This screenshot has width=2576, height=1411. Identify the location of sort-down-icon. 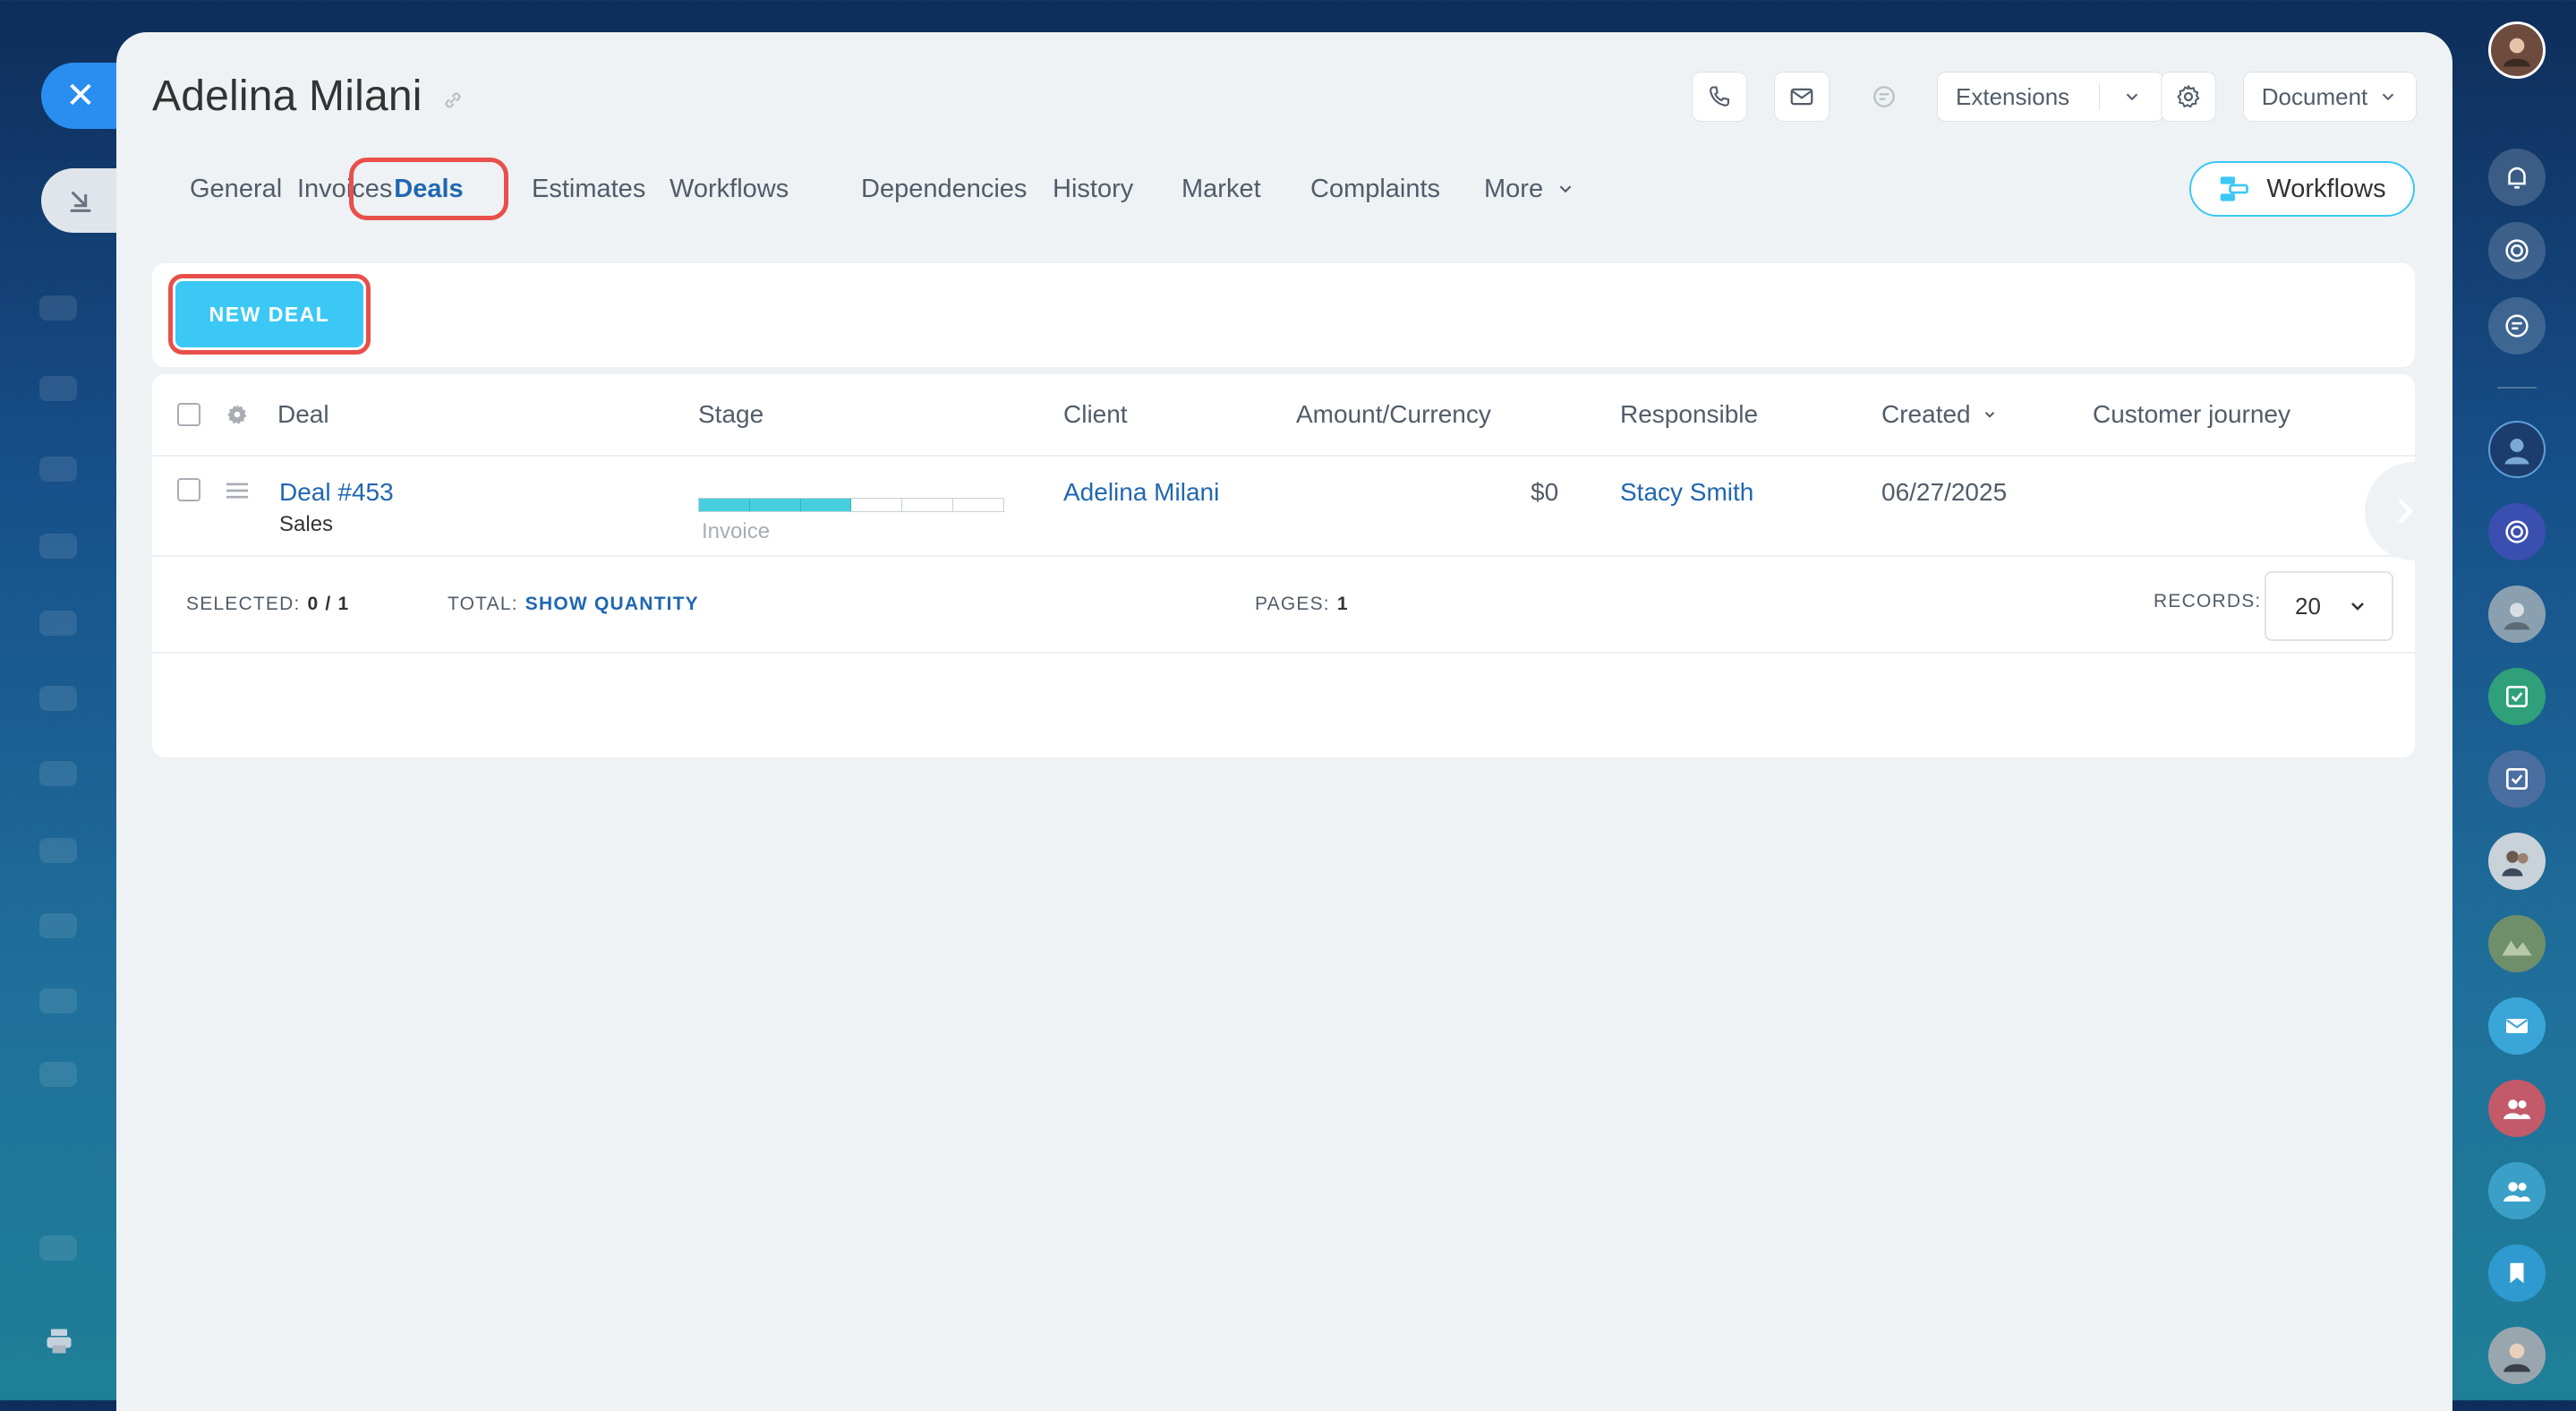
(1989, 415).